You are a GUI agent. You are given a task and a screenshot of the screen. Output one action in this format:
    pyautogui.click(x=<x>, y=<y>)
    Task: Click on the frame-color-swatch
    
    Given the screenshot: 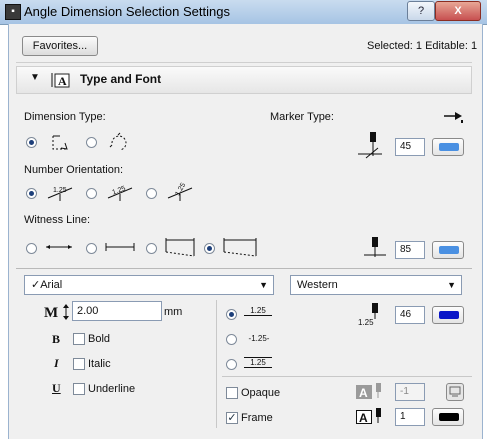 What is the action you would take?
    pyautogui.click(x=449, y=417)
    